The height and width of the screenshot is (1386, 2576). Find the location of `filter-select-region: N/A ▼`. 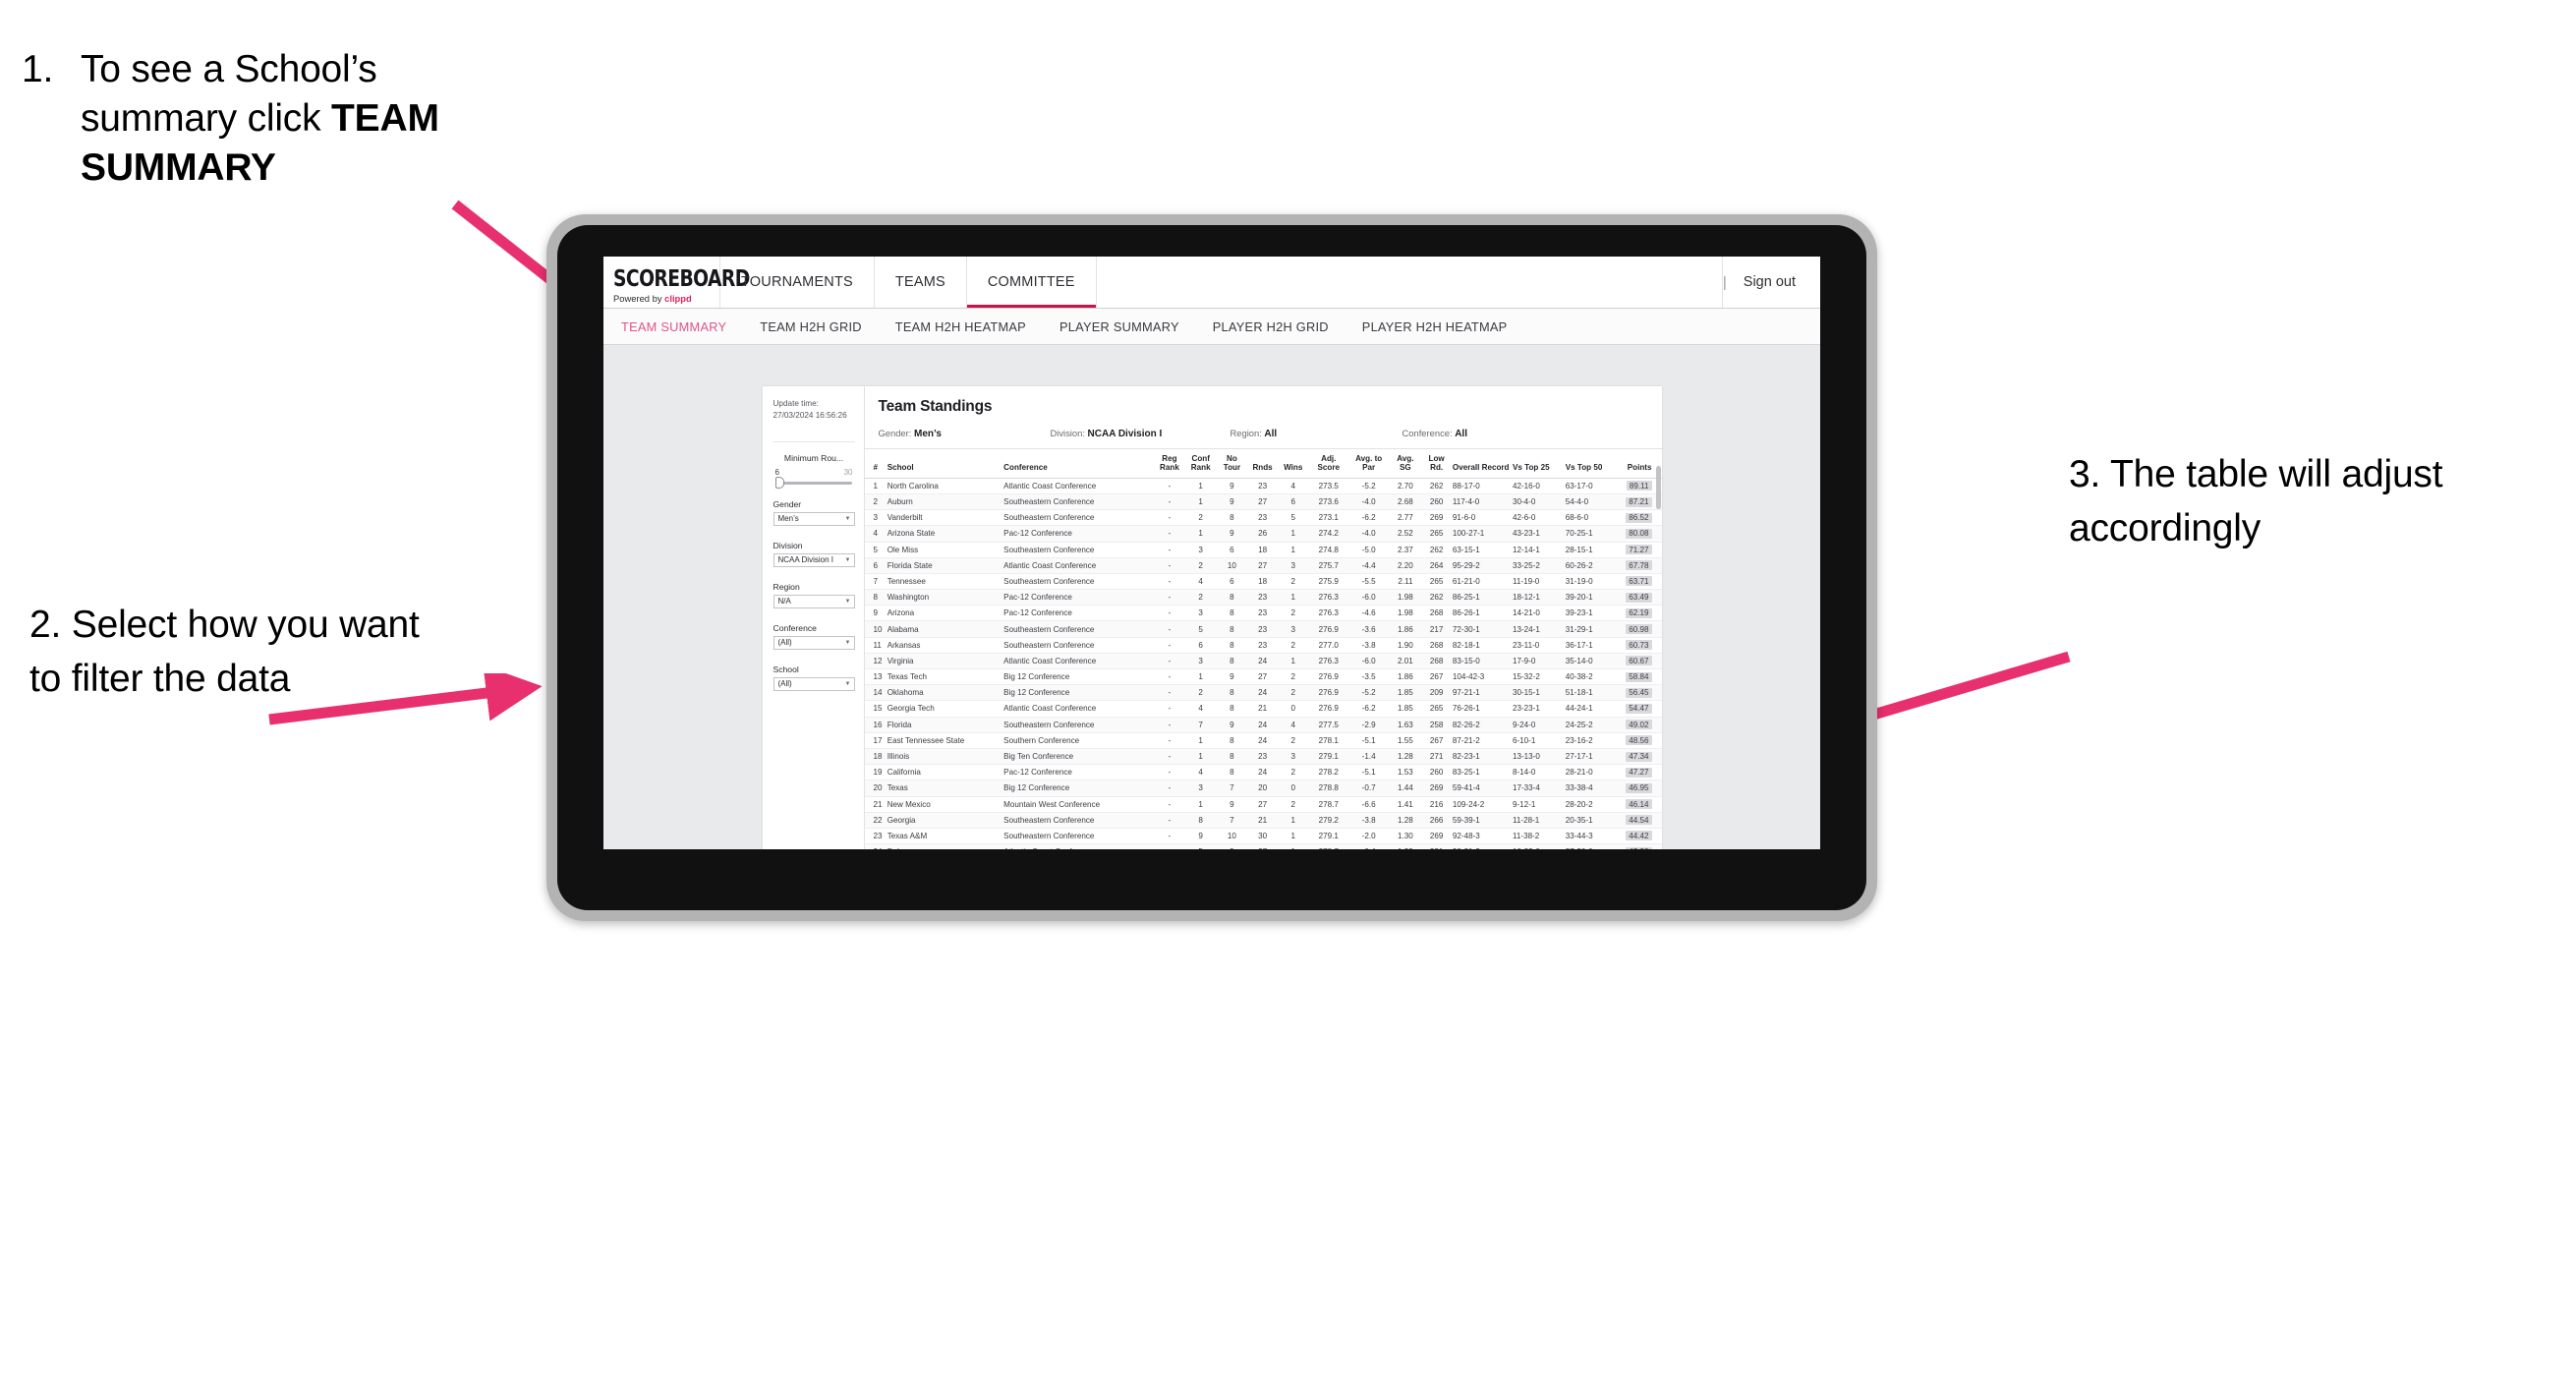

filter-select-region: N/A ▼ is located at coordinates (814, 601).